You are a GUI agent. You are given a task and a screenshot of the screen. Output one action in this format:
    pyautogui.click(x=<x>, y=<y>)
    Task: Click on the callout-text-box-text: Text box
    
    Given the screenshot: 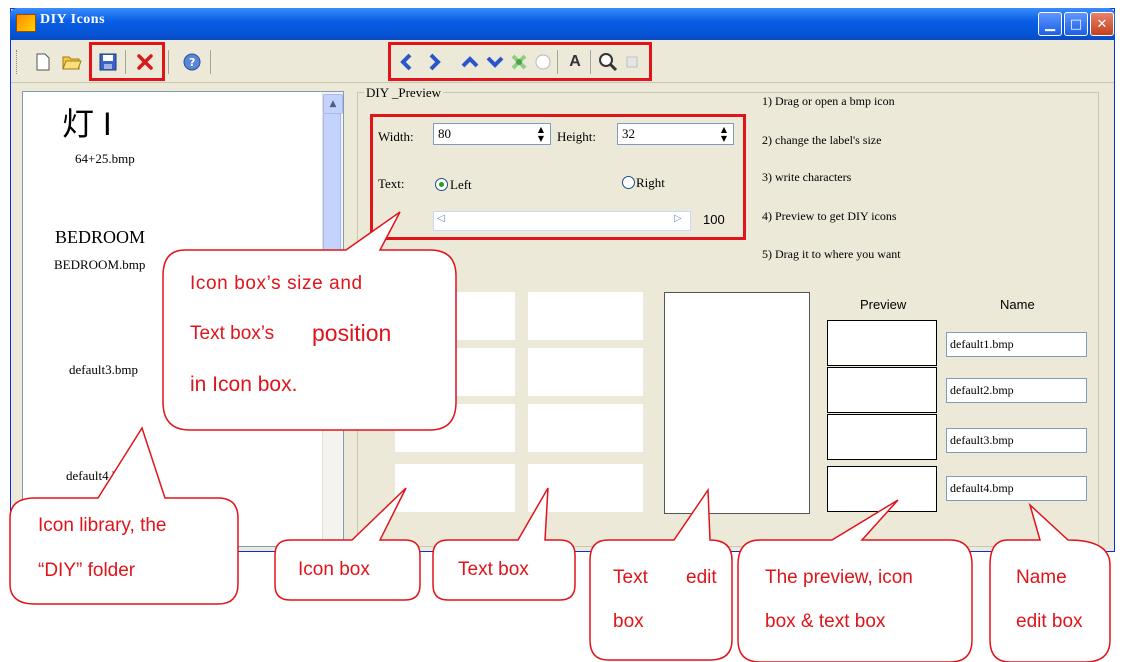 What is the action you would take?
    pyautogui.click(x=493, y=569)
    